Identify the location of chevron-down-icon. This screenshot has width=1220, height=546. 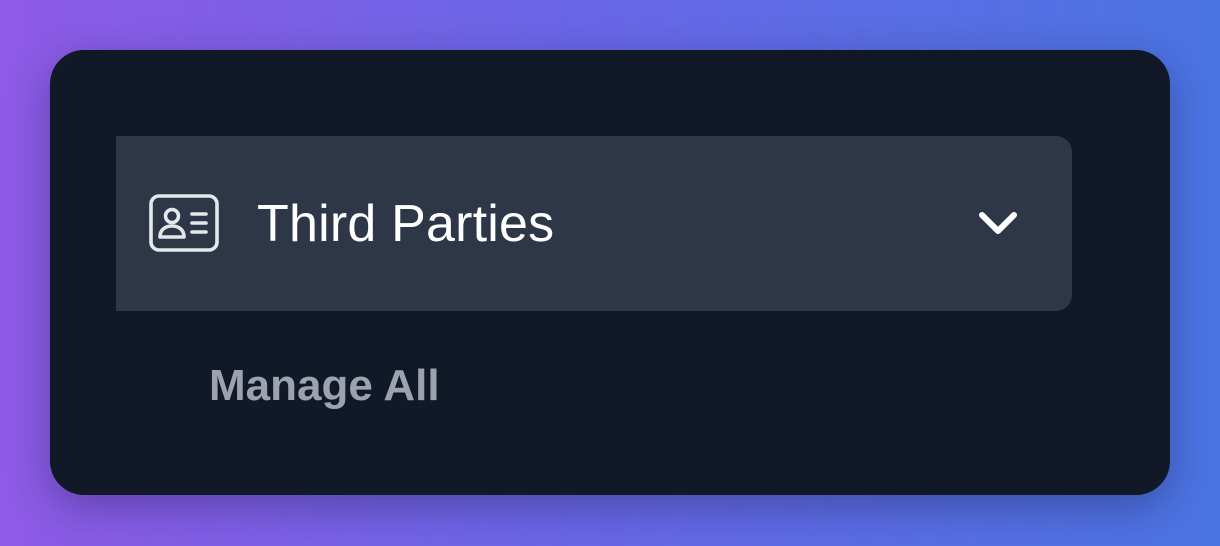
(998, 223).